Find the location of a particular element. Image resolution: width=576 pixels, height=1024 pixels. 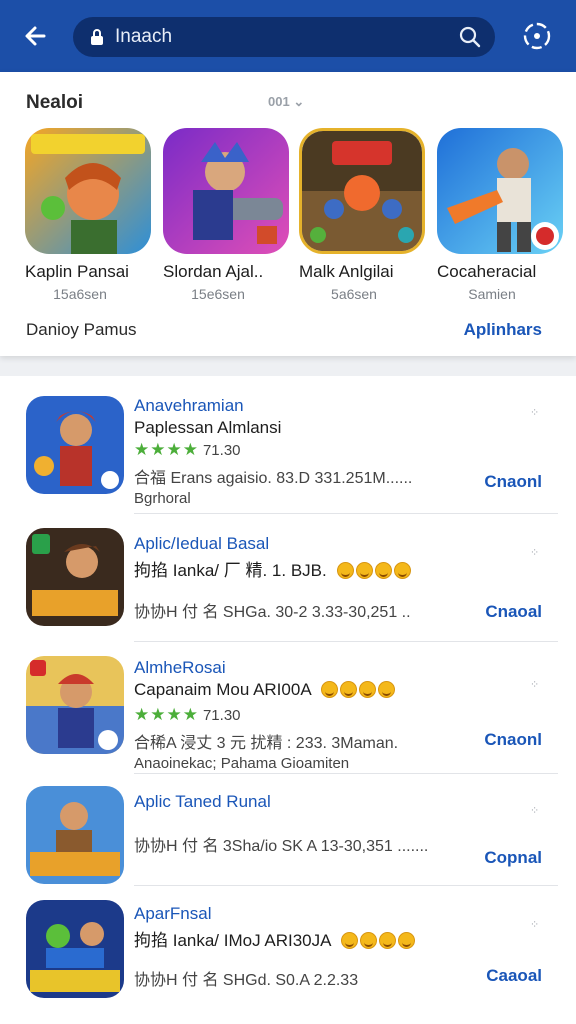

lock-icon is located at coordinates (97, 37).